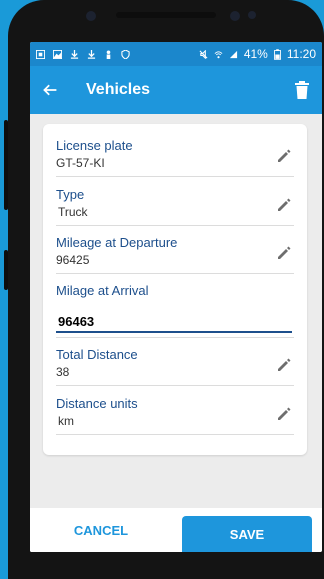  I want to click on bixby-button, so click(6, 270).